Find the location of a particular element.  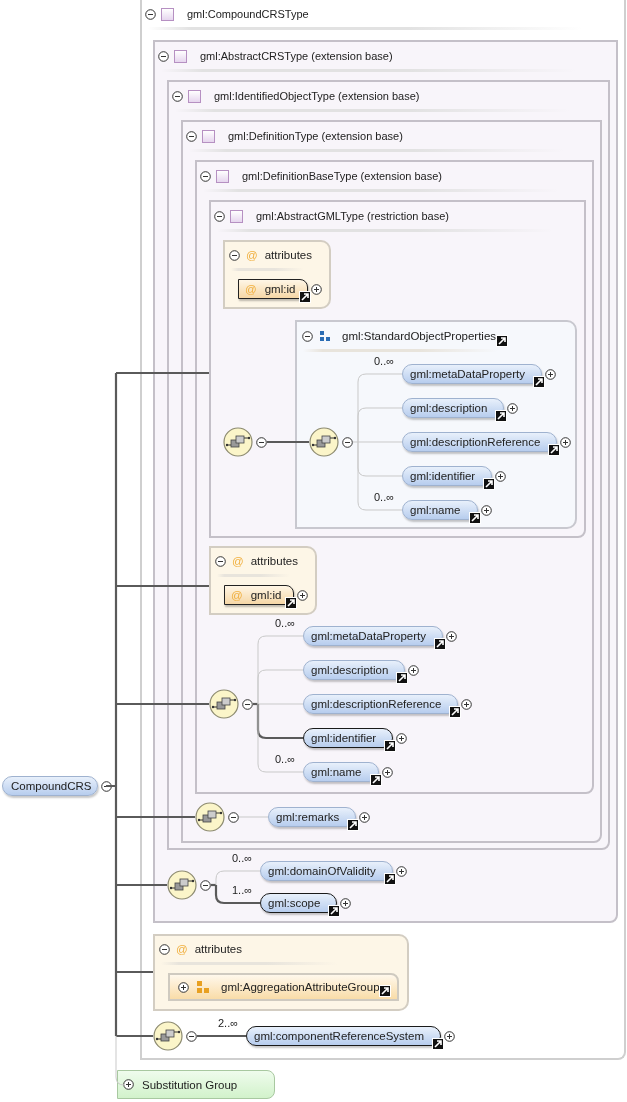

element-name: gml:scope is located at coordinates (294, 903).